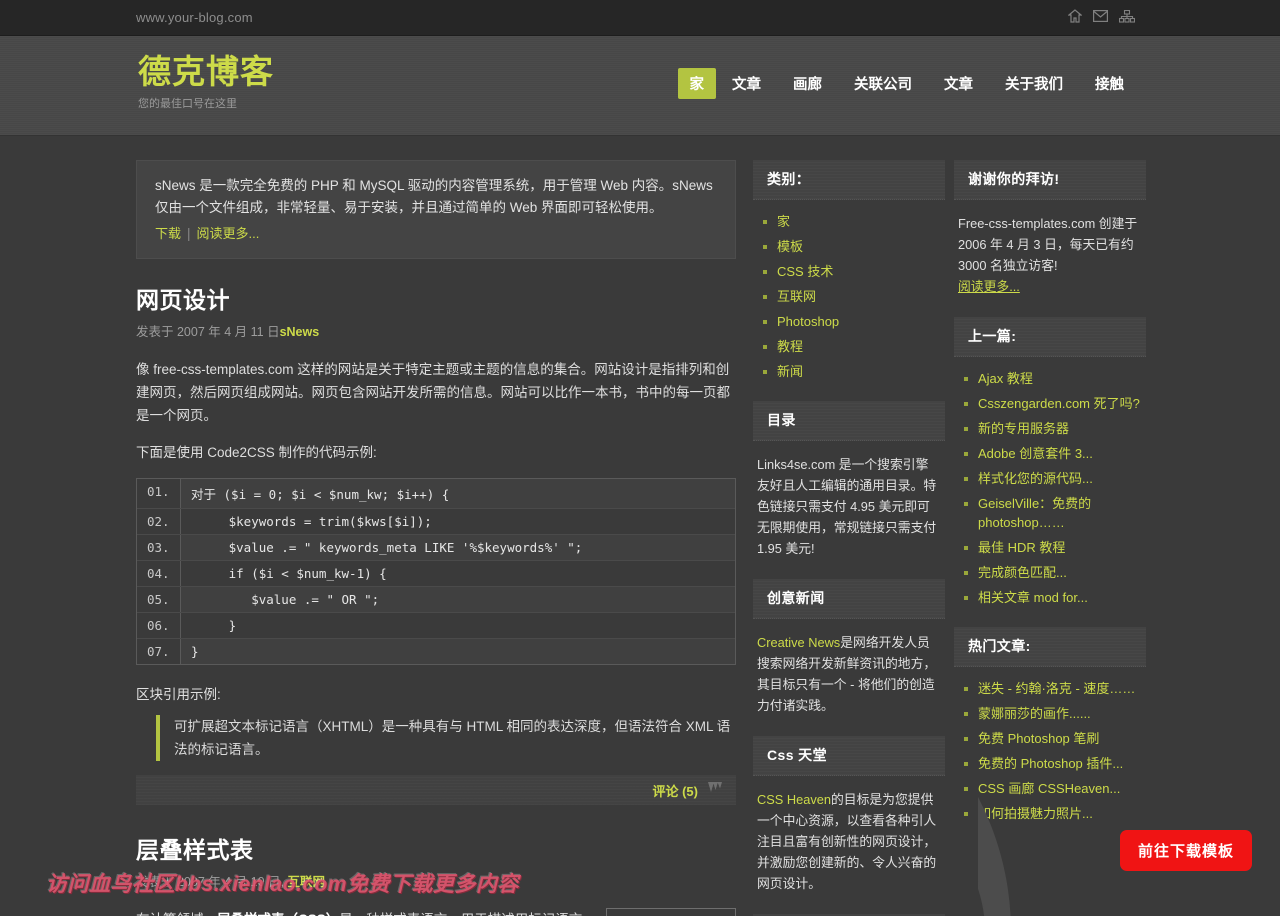 The height and width of the screenshot is (916, 1280). What do you see at coordinates (849, 599) in the screenshot?
I see `widget-title: 创意新闻` at bounding box center [849, 599].